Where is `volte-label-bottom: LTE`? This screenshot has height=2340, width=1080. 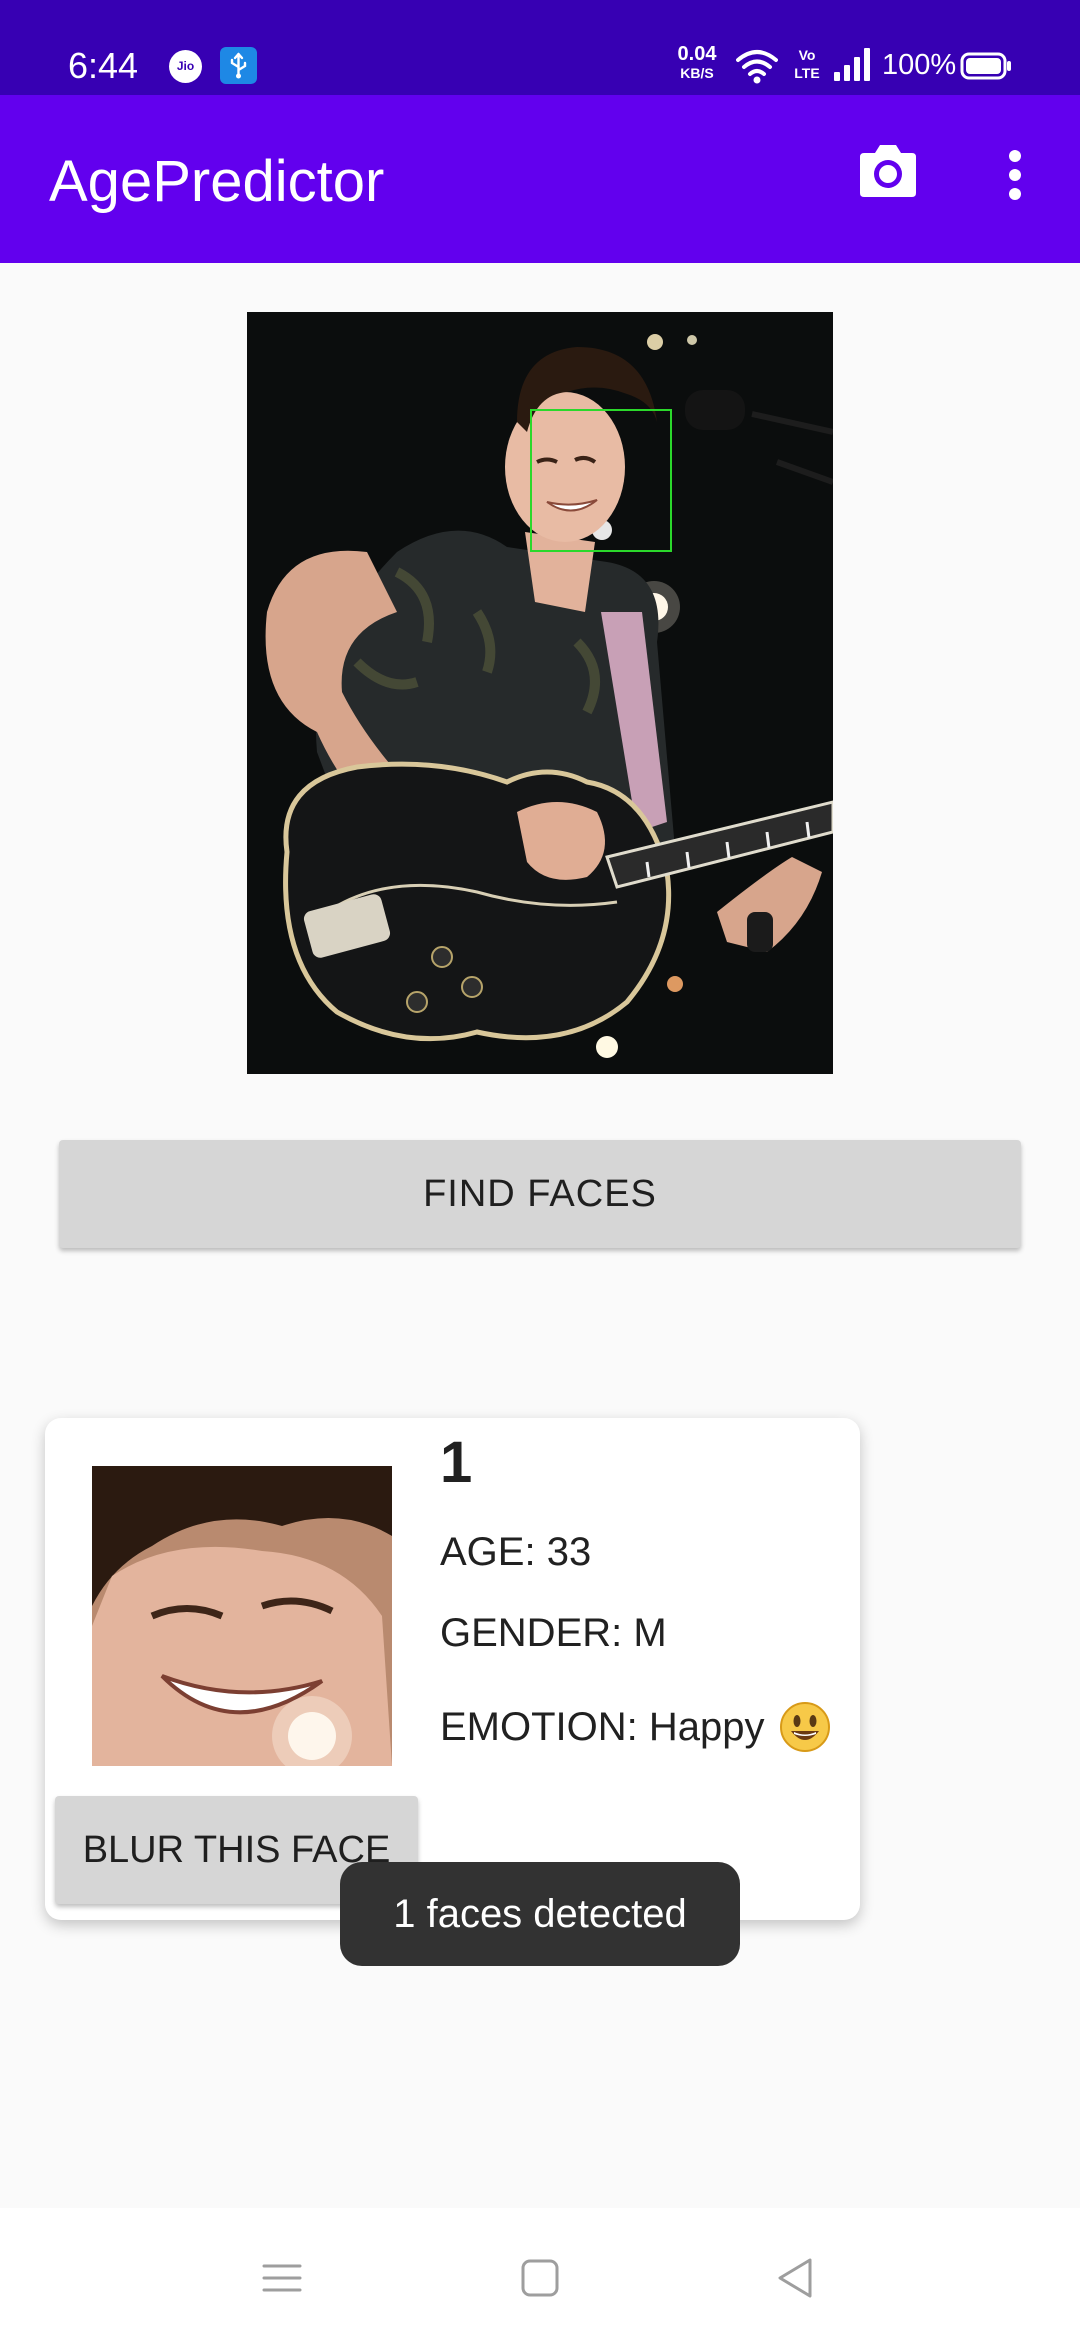
volte-label-bottom: LTE is located at coordinates (807, 73).